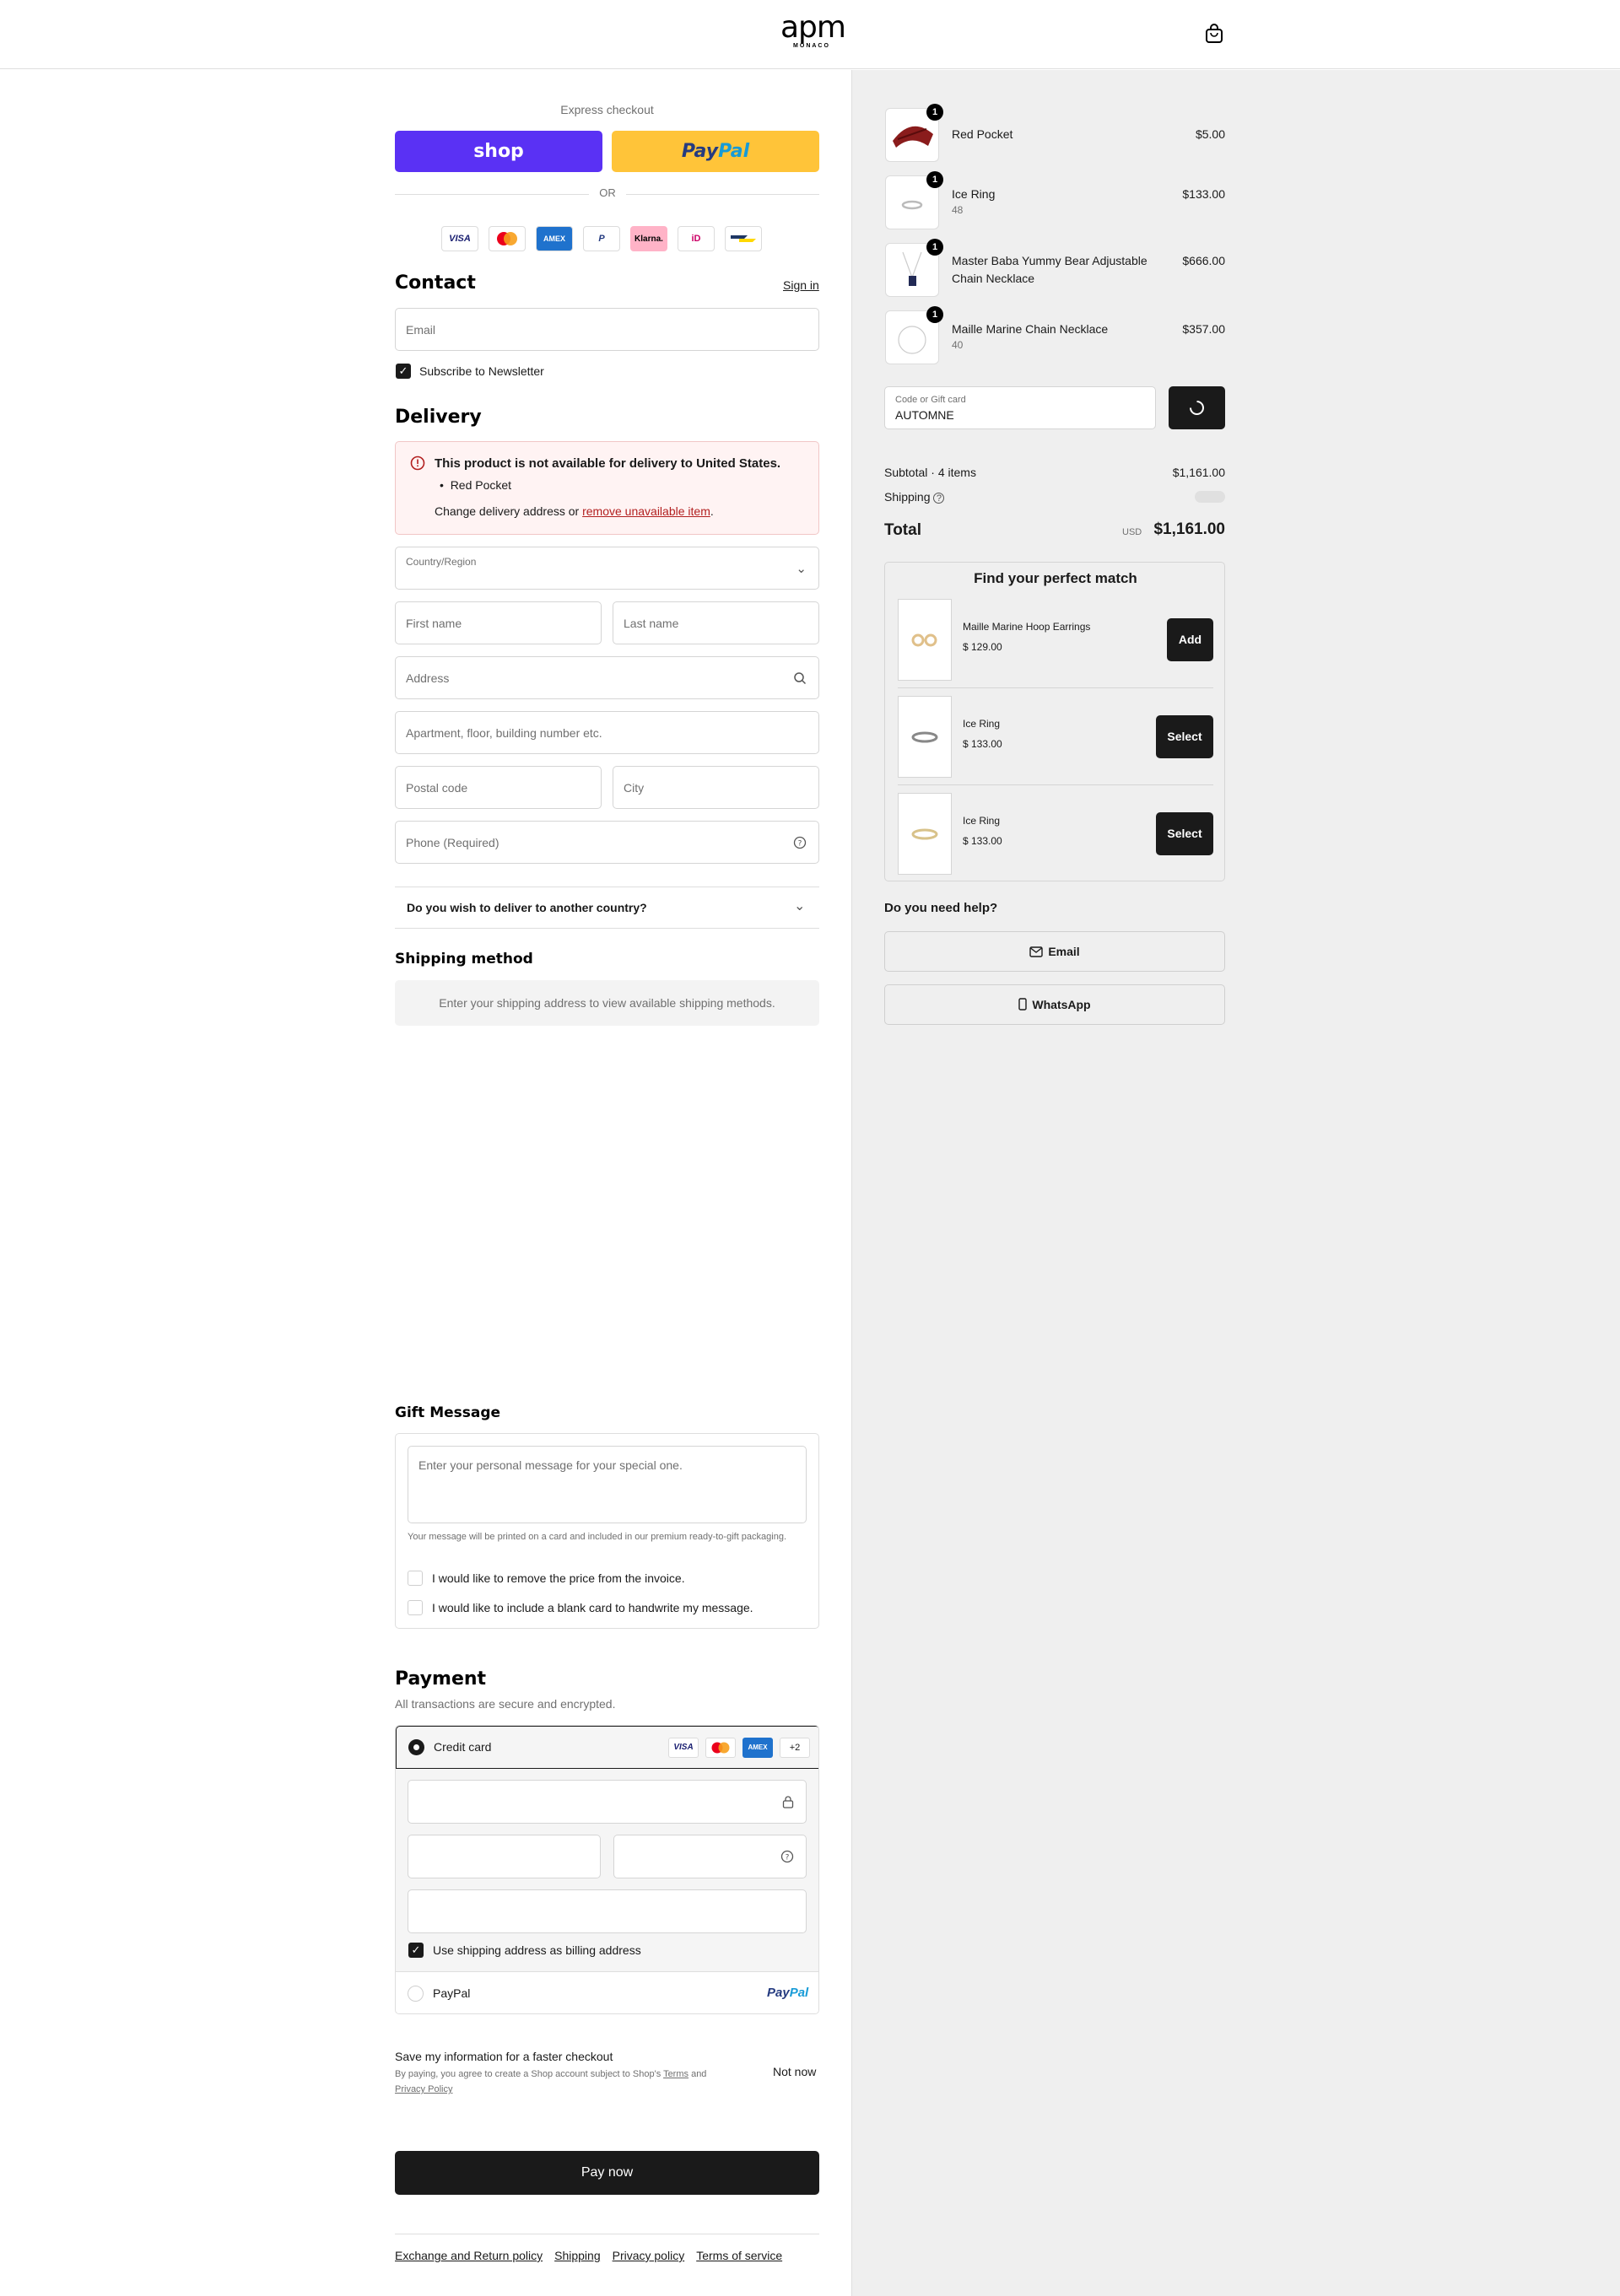 The width and height of the screenshot is (1620, 2296). I want to click on paypal-radio, so click(416, 1994).